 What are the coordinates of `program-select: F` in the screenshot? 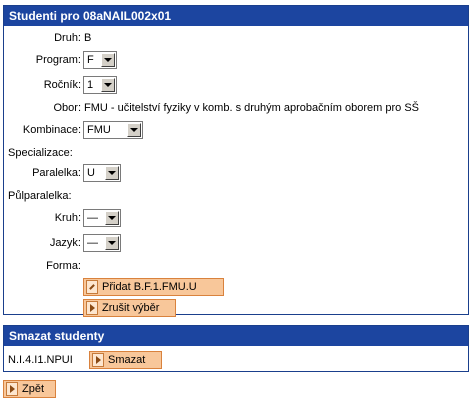 It's located at (100, 60).